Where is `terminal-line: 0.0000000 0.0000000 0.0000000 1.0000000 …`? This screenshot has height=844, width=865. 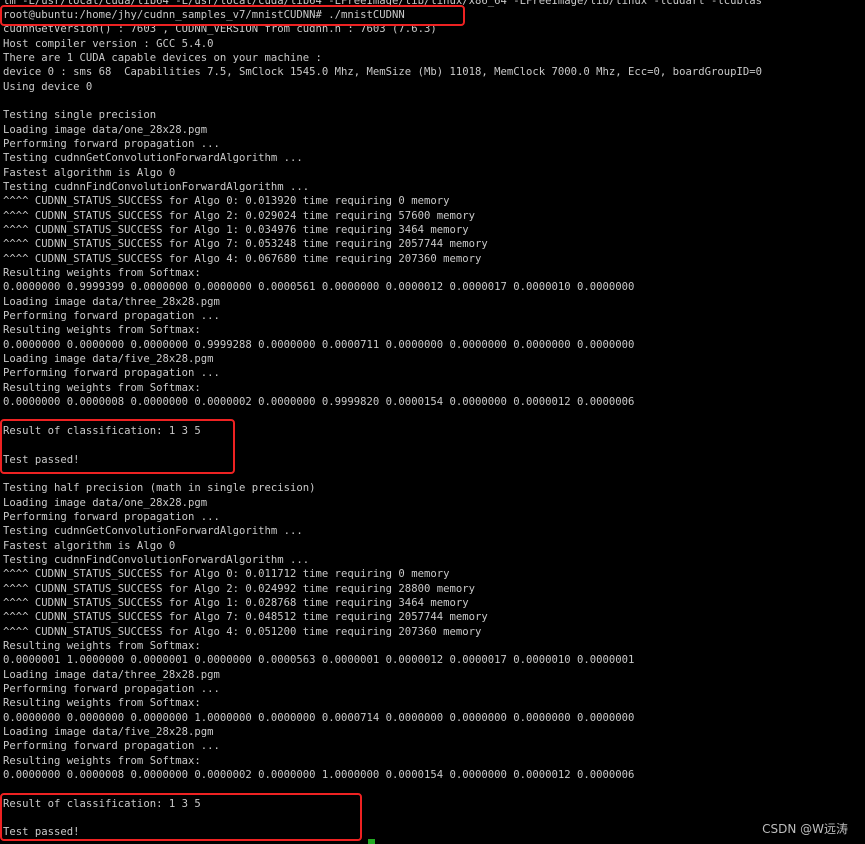
terminal-line: 0.0000000 0.0000000 0.0000000 1.0000000 … is located at coordinates (319, 717).